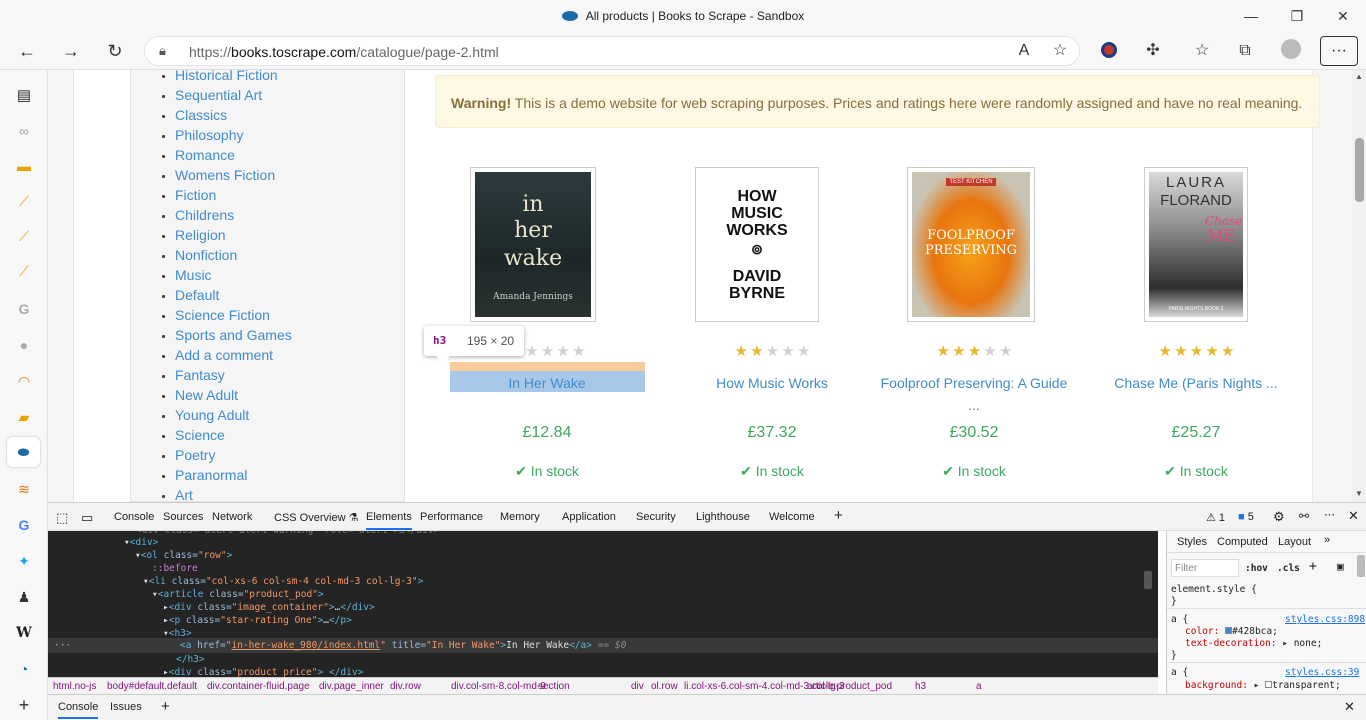 The height and width of the screenshot is (720, 1366). I want to click on breadcrumb-item: div.col-sm-8.col-md-9, so click(498, 686).